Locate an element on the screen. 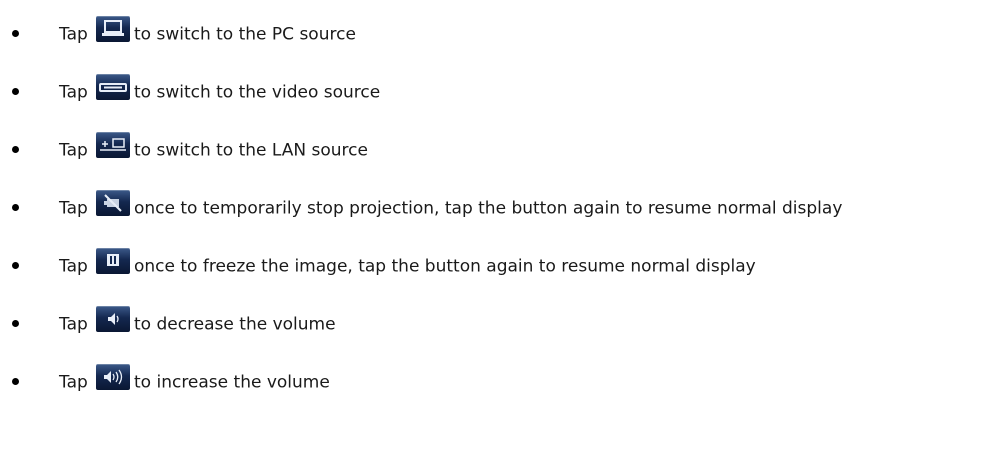 The image size is (998, 458). list-item-text: to switch to the LAN source is located at coordinates (251, 150).